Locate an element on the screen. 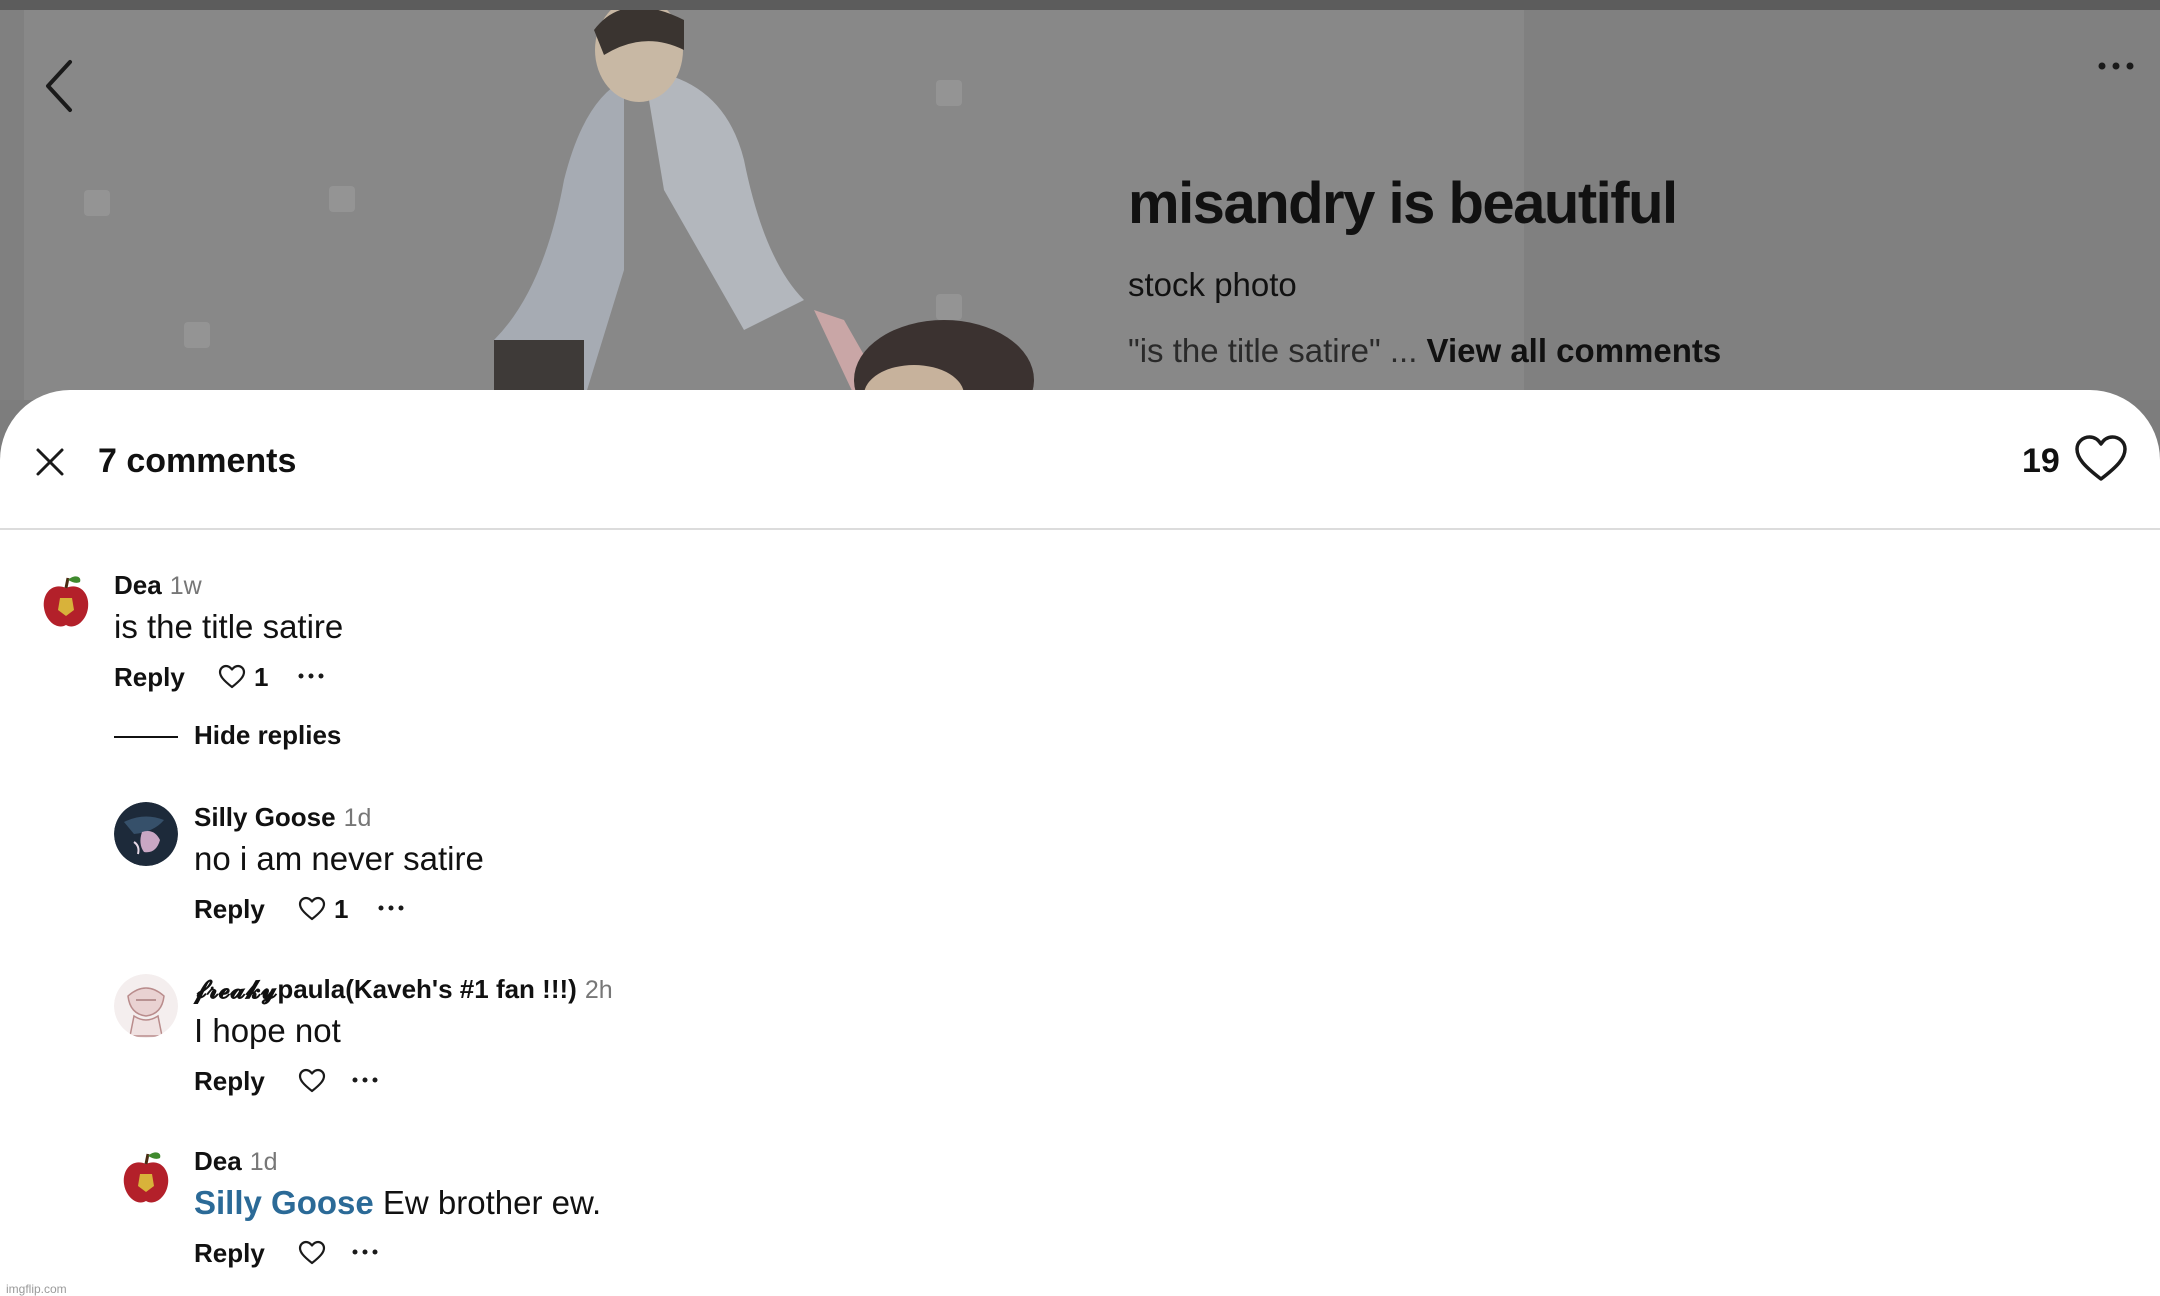  chevron-left-icon is located at coordinates (59, 86).